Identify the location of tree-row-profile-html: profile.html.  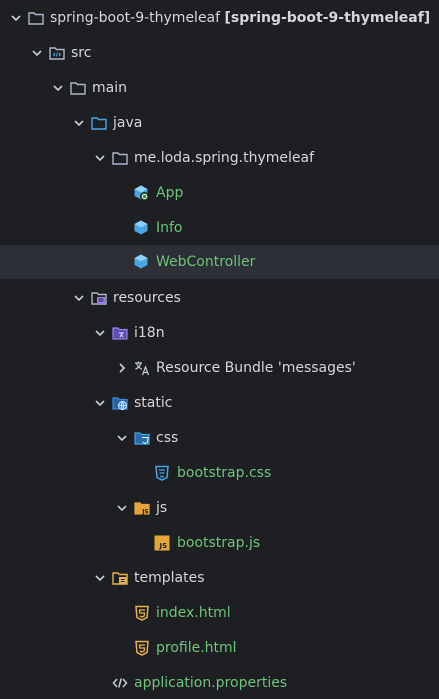
(219, 648).